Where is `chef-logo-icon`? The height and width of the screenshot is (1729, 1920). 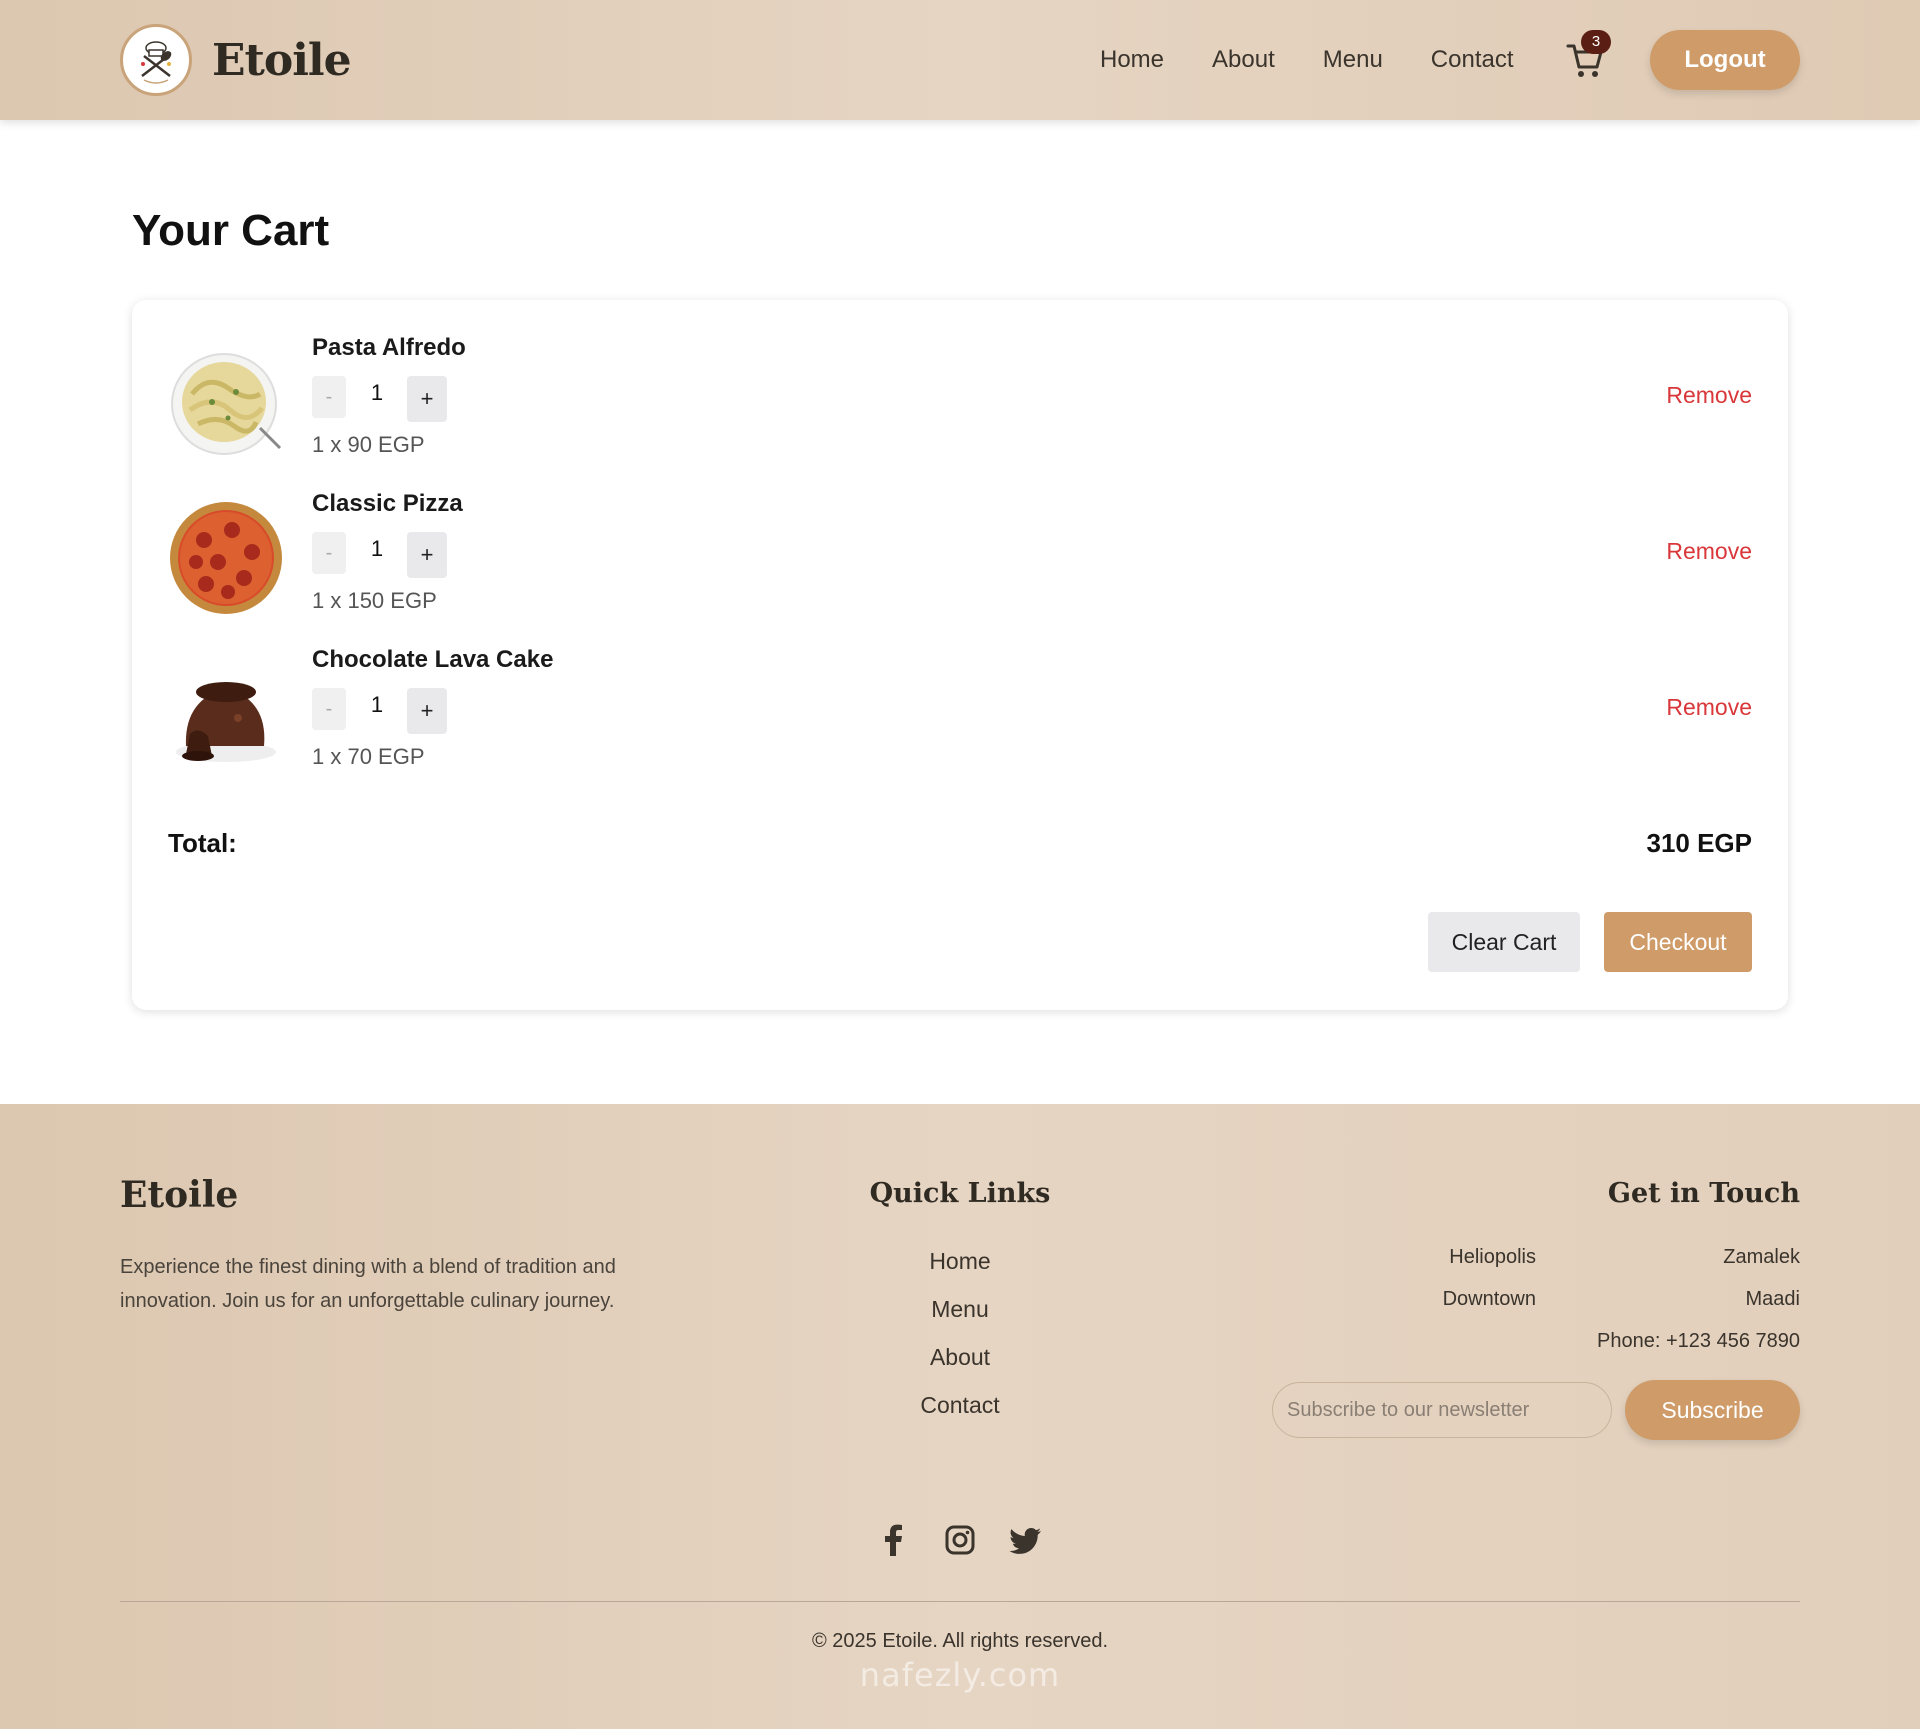
chef-logo-icon is located at coordinates (156, 60).